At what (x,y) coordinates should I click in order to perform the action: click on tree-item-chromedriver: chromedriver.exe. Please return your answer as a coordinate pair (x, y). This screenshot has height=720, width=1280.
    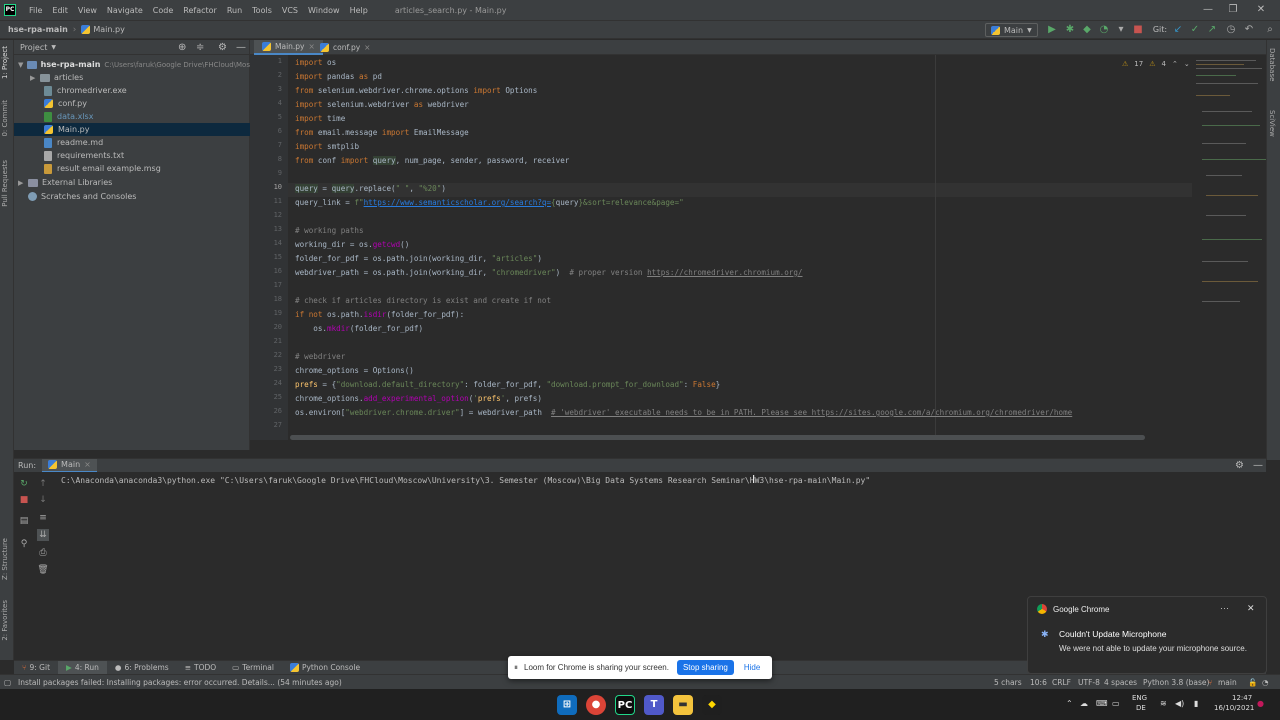
    Looking at the image, I should click on (132, 90).